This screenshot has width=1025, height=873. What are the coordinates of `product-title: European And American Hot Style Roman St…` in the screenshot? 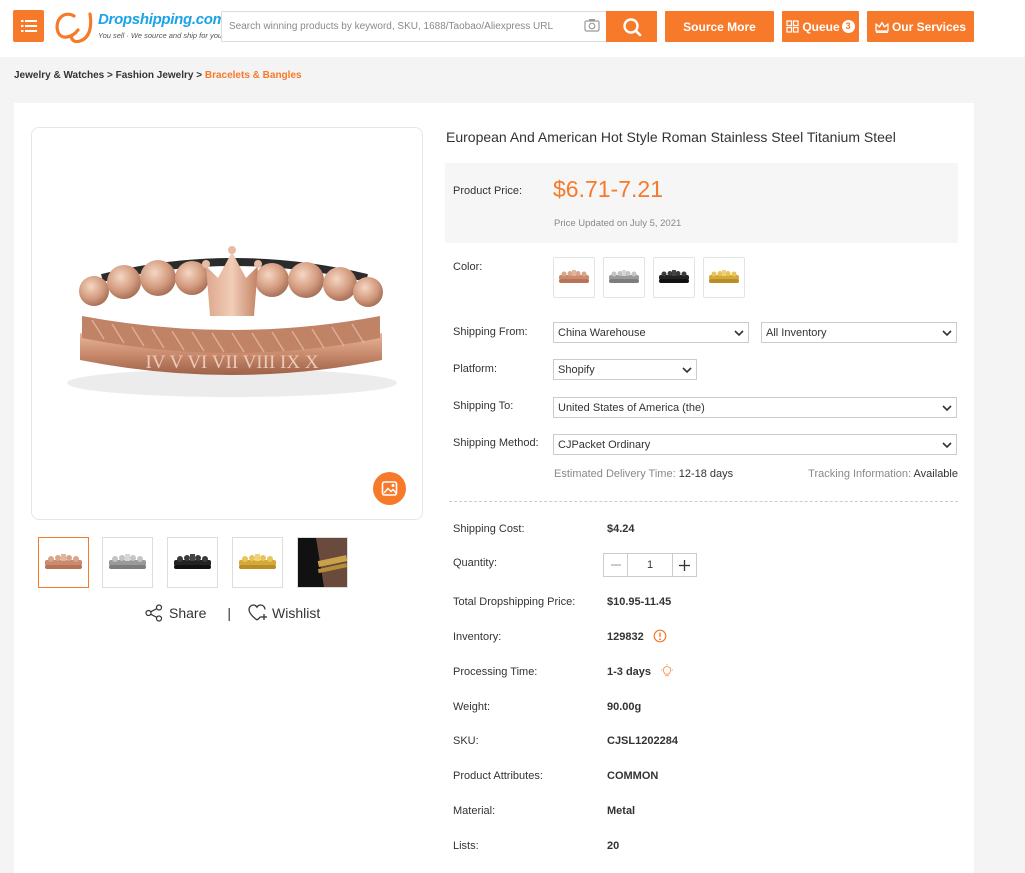 It's located at (671, 137).